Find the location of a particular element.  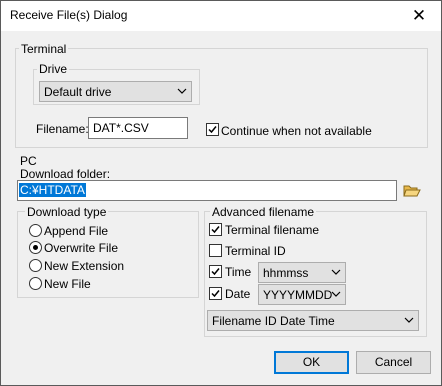

date-format-select: YYYYMMDD is located at coordinates (302, 294).